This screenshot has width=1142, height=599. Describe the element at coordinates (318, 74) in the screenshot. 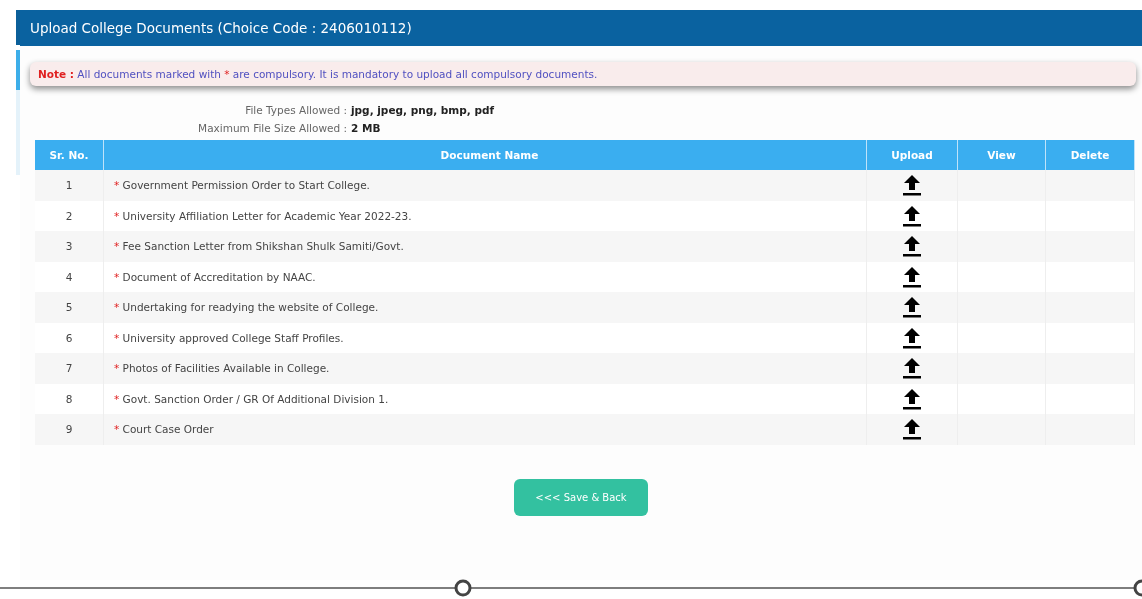

I see `note-text: Note : All documents marked with * are compulsory. It is mandatory to upload all compulsory documents.` at that location.